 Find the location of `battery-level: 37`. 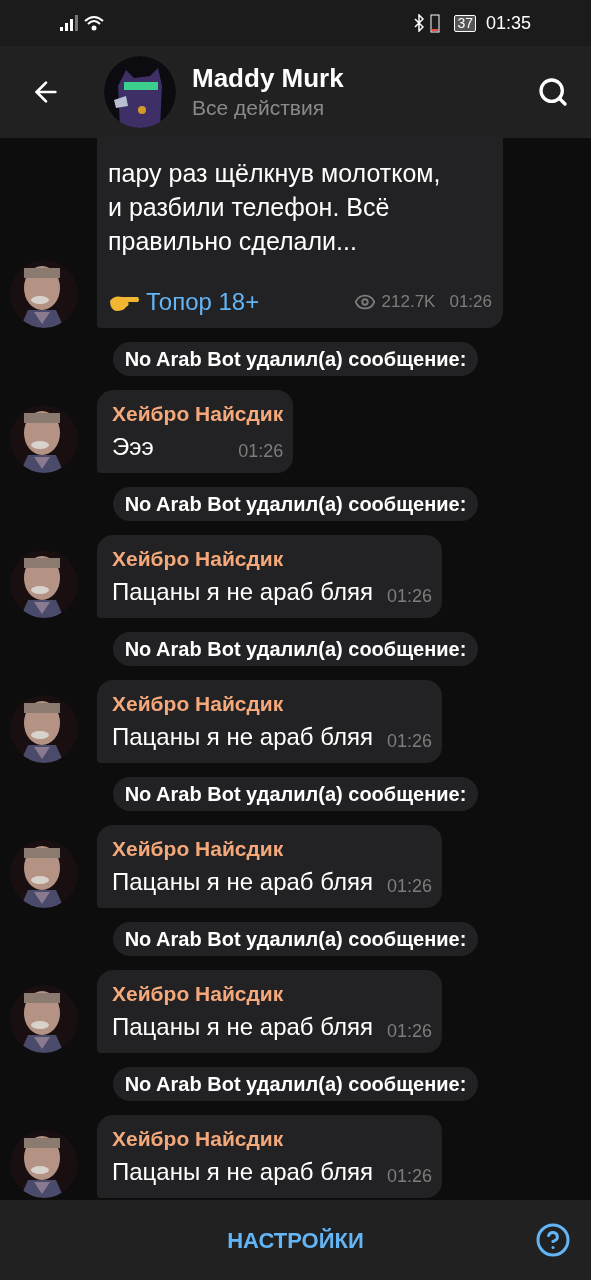

battery-level: 37 is located at coordinates (465, 23).